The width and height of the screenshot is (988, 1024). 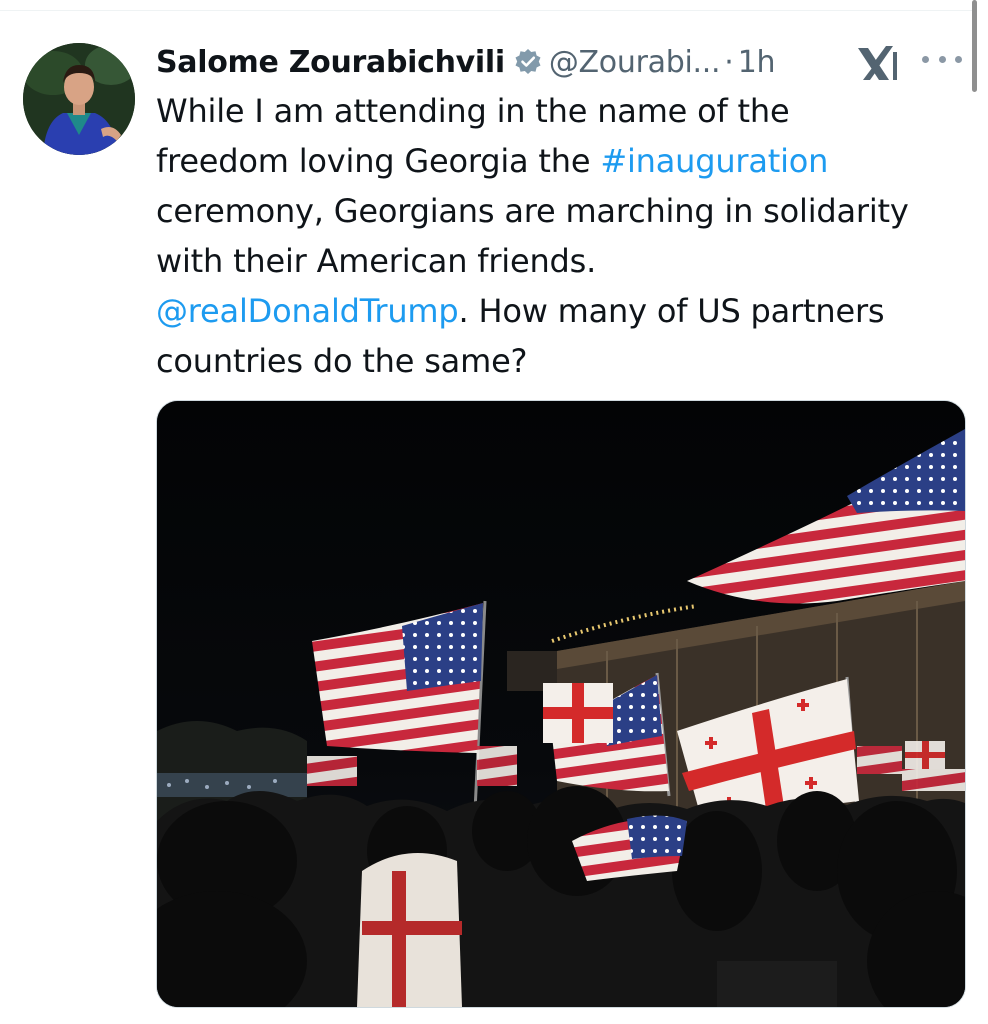 I want to click on tweet-timestamp: 1h, so click(x=757, y=62).